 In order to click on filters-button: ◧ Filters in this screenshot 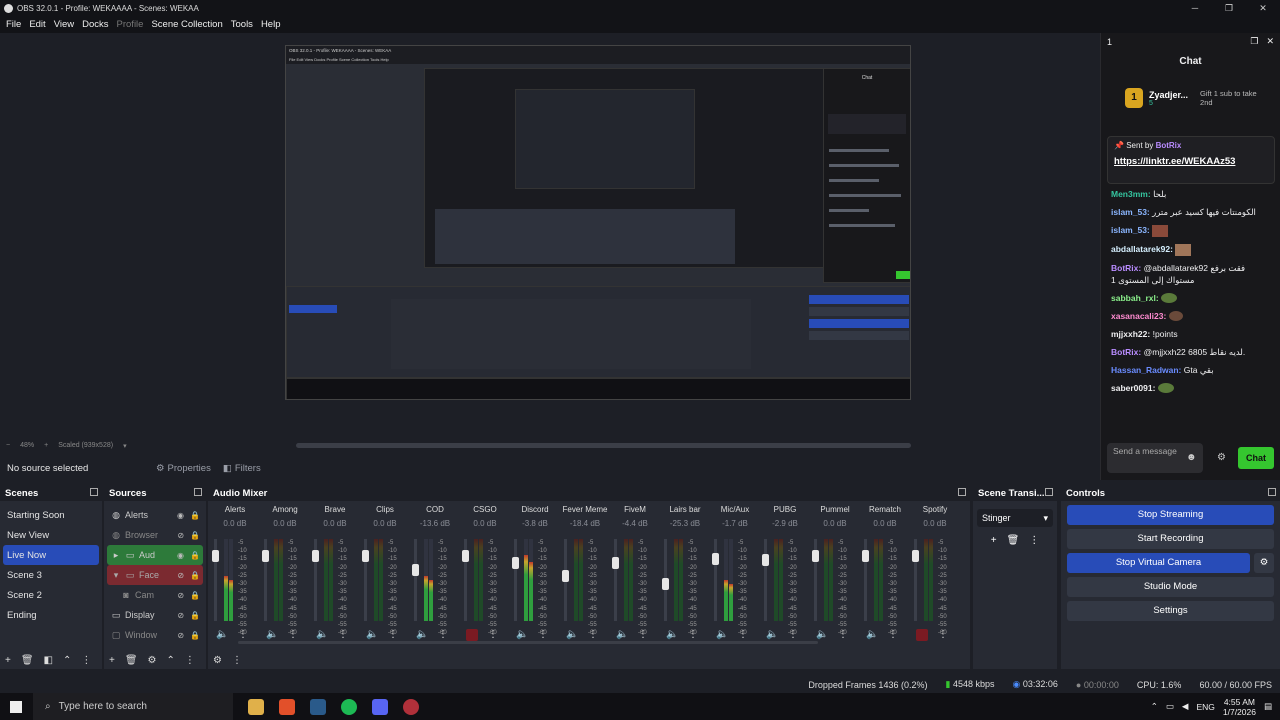, I will do `click(242, 468)`.